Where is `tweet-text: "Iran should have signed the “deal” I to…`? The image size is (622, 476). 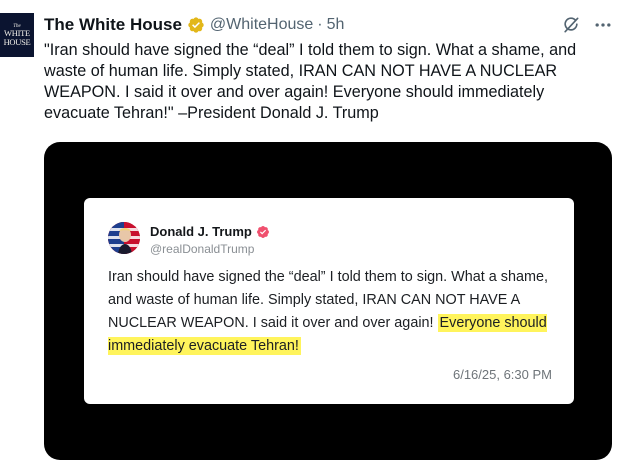
tweet-text: "Iran should have signed the “deal” I to… is located at coordinates (310, 81).